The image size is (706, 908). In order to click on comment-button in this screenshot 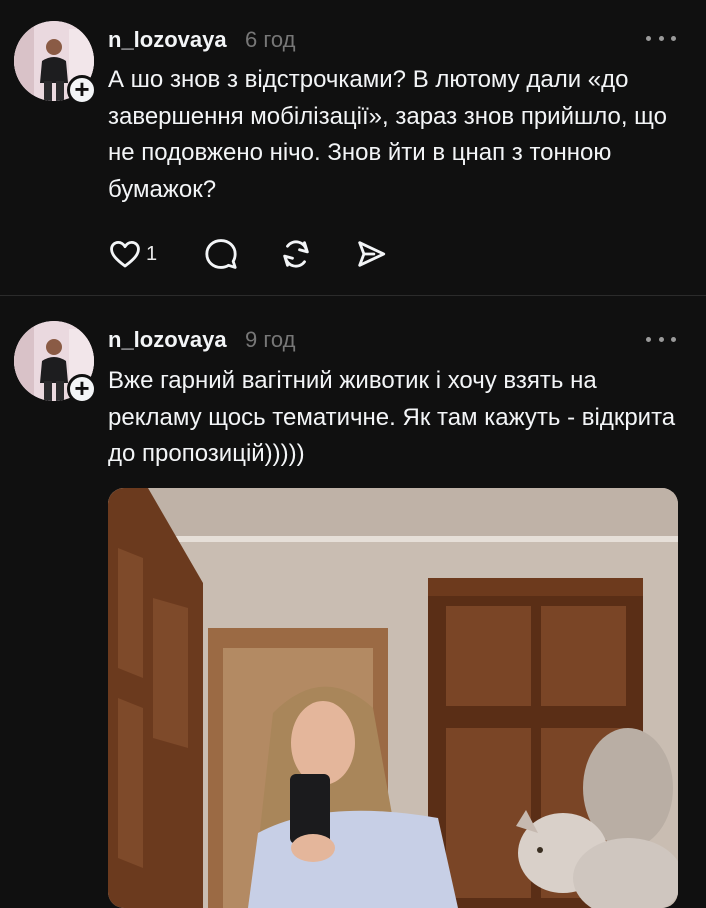, I will do `click(221, 254)`.